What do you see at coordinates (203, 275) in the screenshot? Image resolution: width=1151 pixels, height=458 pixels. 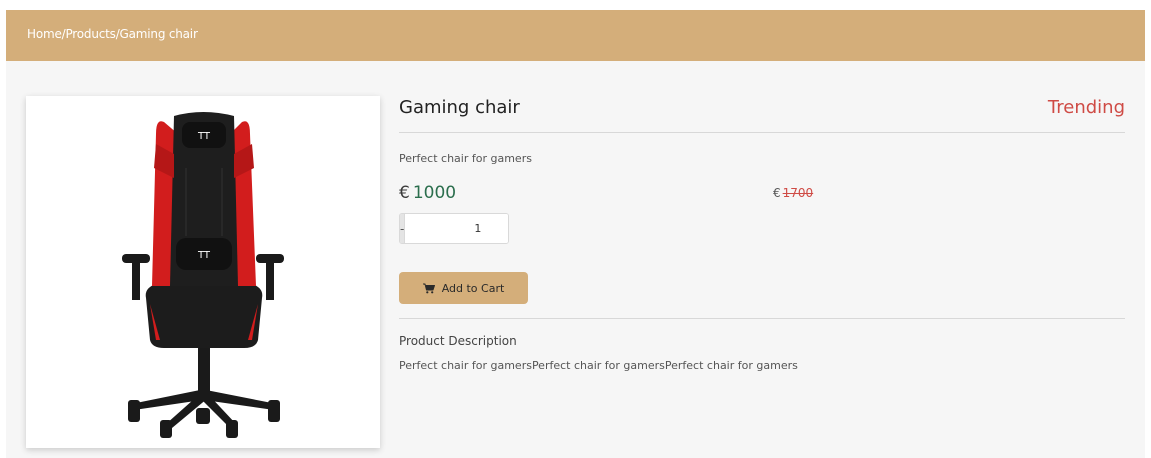 I see `gaming-chair-image: TT TT` at bounding box center [203, 275].